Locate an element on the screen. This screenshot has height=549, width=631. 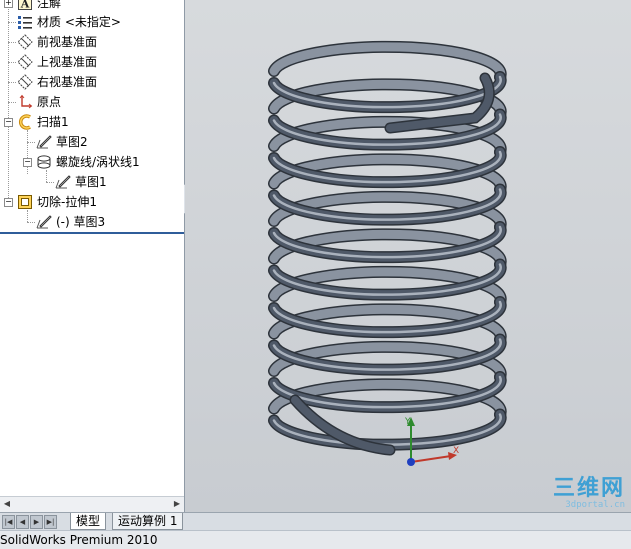
scroll-left-icon: ◀ is located at coordinates (7, 504).